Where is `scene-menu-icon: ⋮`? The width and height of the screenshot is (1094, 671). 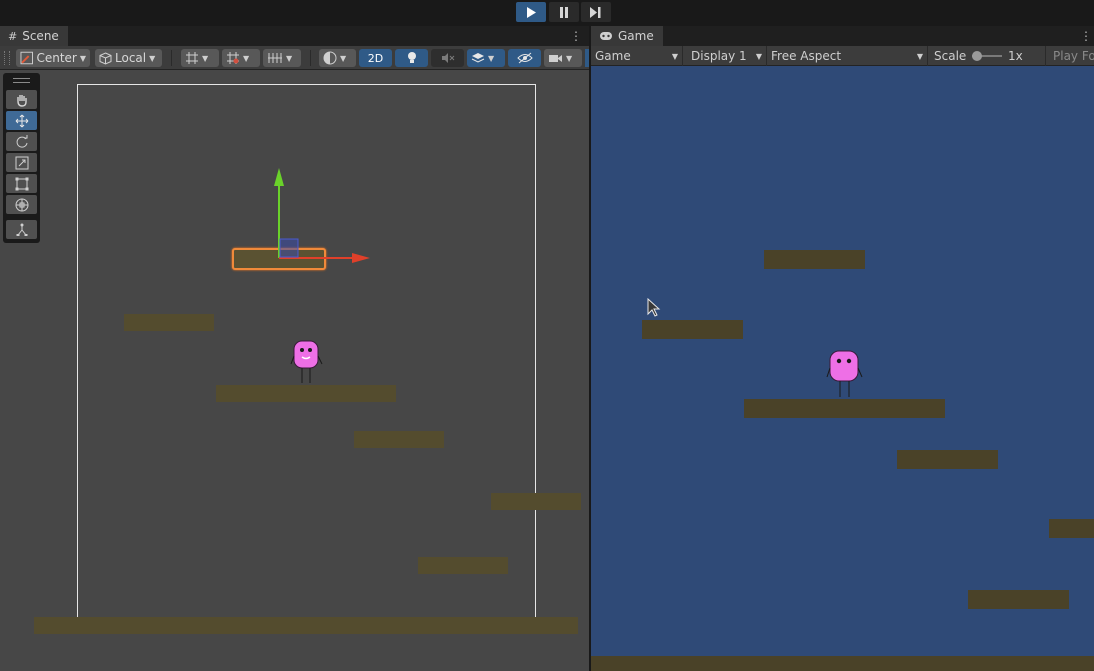
scene-menu-icon: ⋮ is located at coordinates (576, 36).